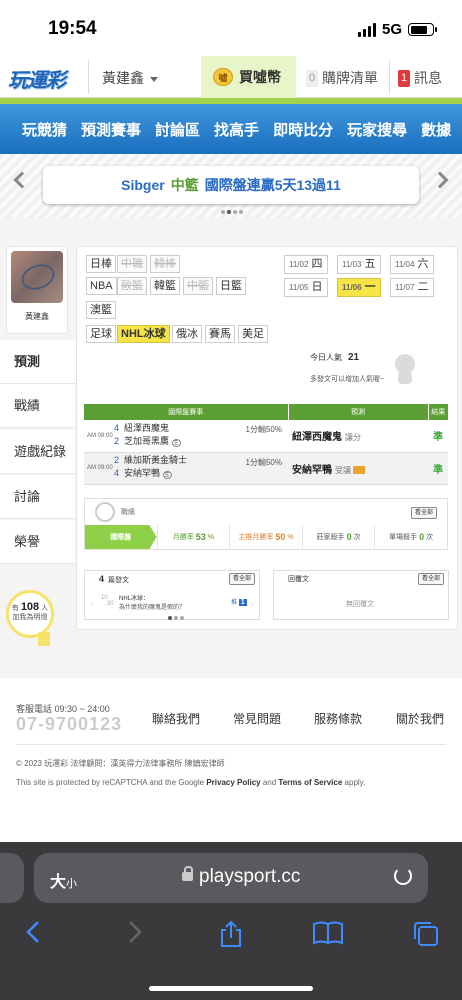  What do you see at coordinates (143, 334) in the screenshot?
I see `league-tag-selected: NHL冰球` at bounding box center [143, 334].